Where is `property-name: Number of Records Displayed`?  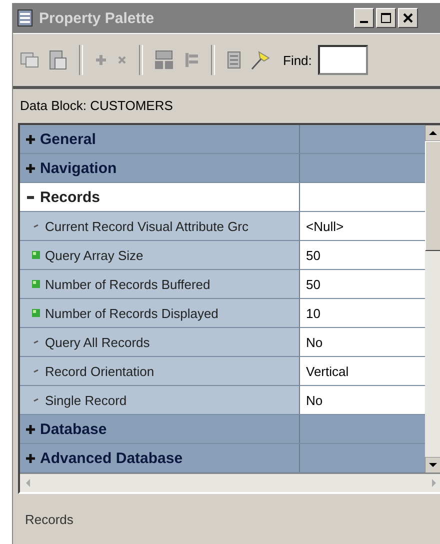 property-name: Number of Records Displayed is located at coordinates (131, 313).